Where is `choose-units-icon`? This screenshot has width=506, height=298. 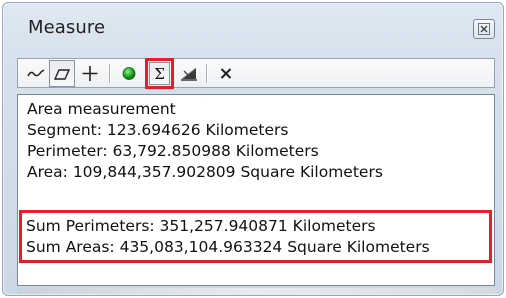
choose-units-icon is located at coordinates (189, 74).